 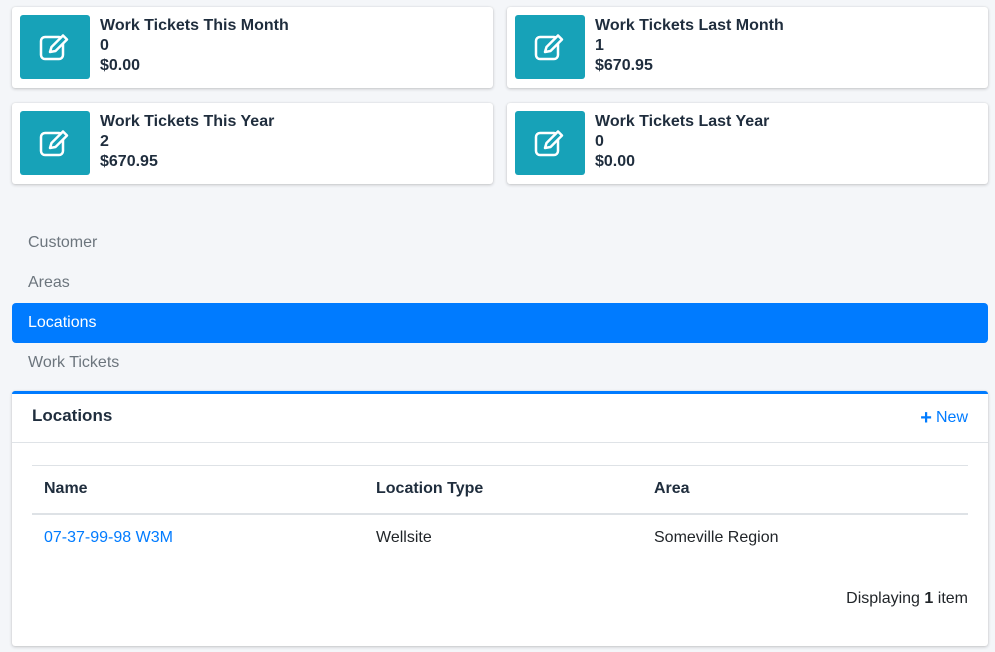 I want to click on card-header: Locations + New, so click(x=500, y=418).